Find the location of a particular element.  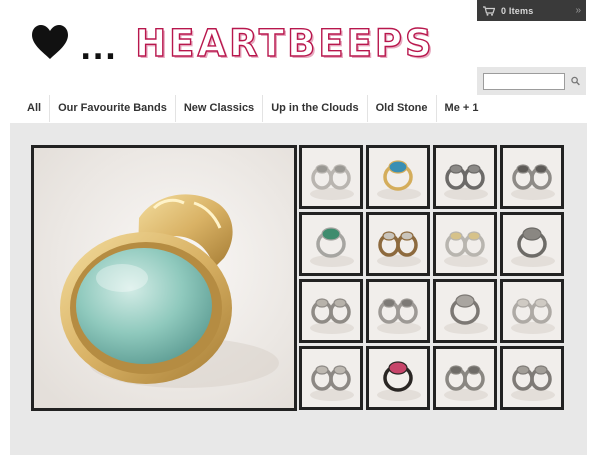

brand-name: HEARTBEEPS is located at coordinates (285, 43).